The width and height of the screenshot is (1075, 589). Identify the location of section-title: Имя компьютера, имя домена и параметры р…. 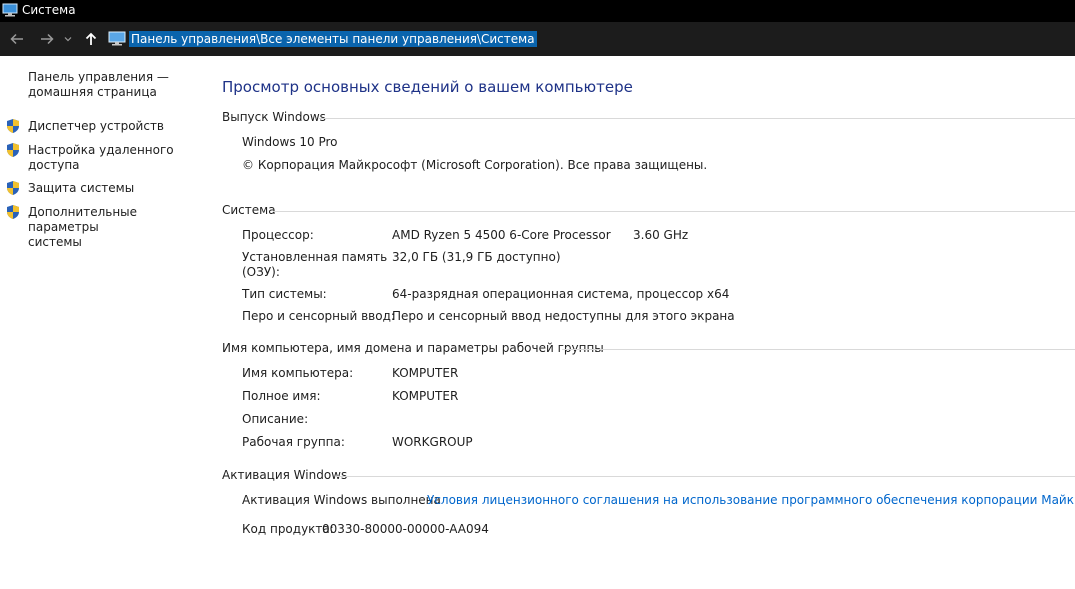
(413, 348).